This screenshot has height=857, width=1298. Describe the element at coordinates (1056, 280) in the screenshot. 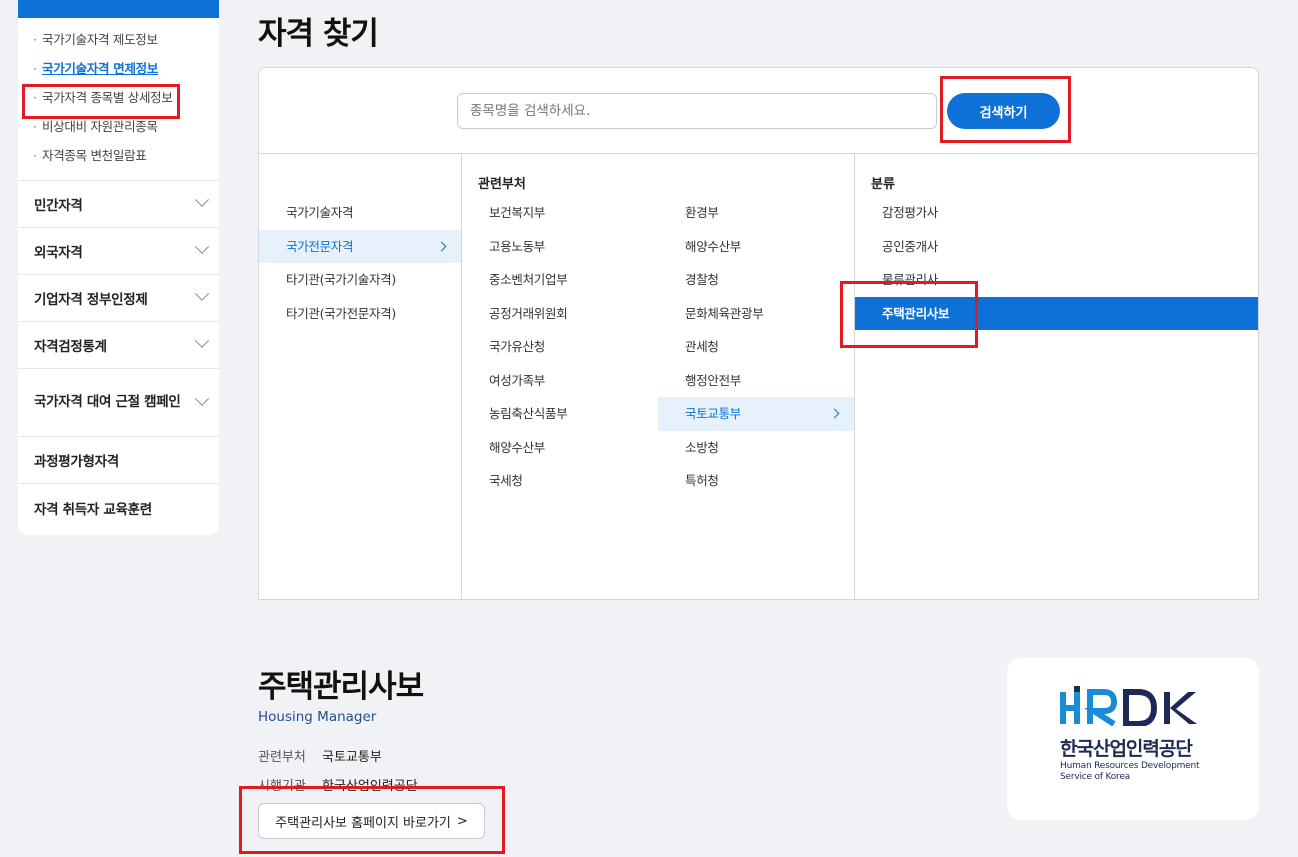

I see `classification-item: 물류관리사` at that location.